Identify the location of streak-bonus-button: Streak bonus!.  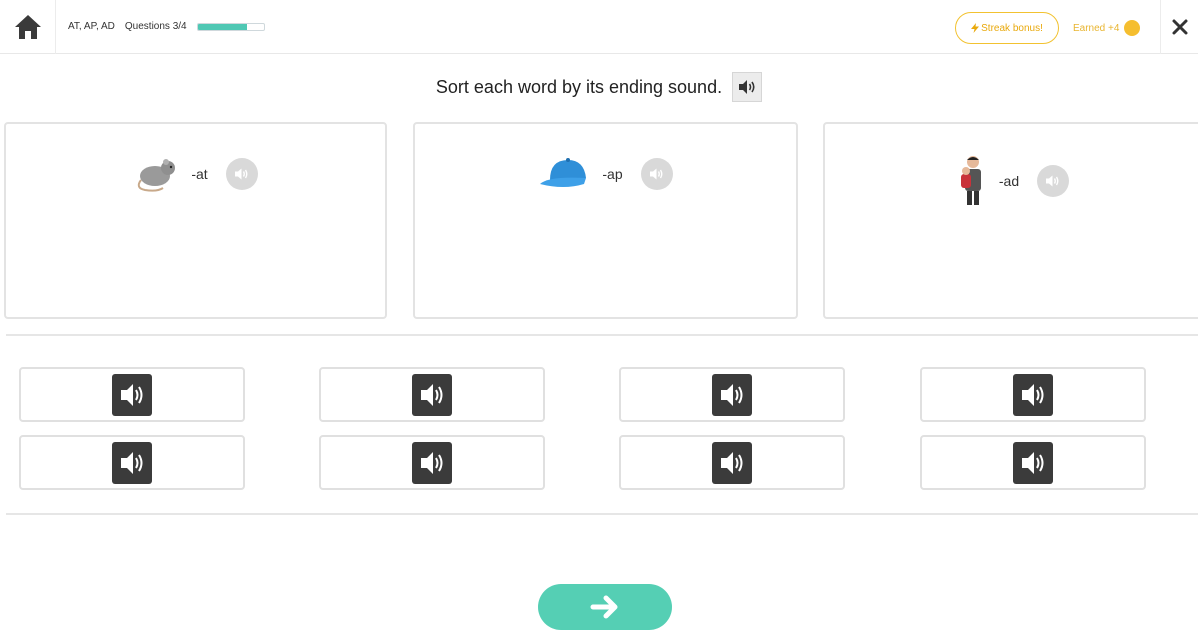
(1007, 28).